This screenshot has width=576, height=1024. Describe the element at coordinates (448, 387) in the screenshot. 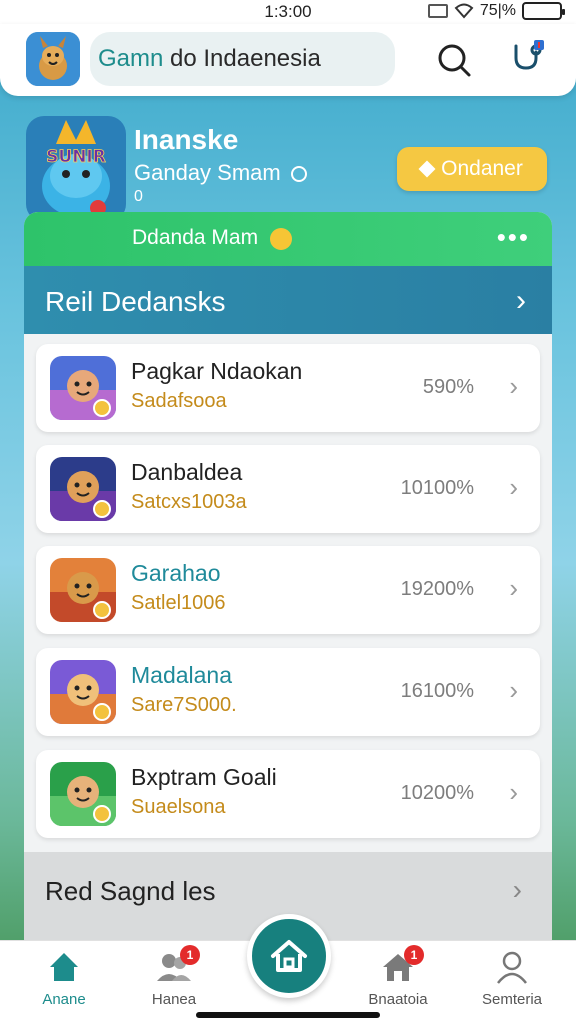

I see `list-item-percent: 590%` at that location.